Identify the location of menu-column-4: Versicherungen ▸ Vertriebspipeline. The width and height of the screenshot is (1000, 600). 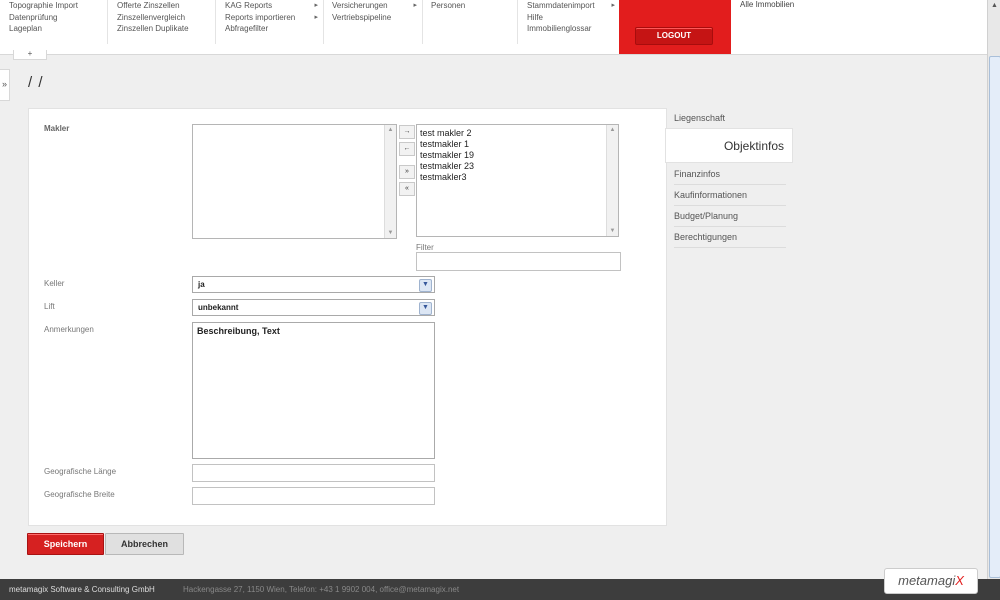
(377, 22).